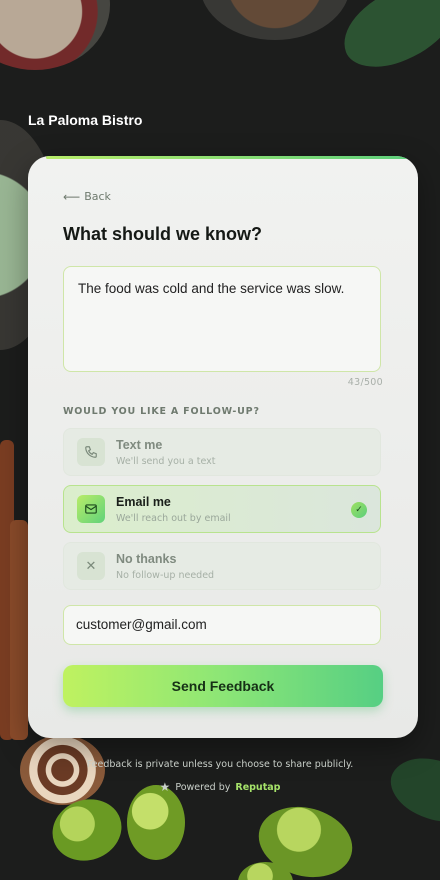 The height and width of the screenshot is (880, 440). What do you see at coordinates (146, 559) in the screenshot?
I see `option-title: No thanks` at bounding box center [146, 559].